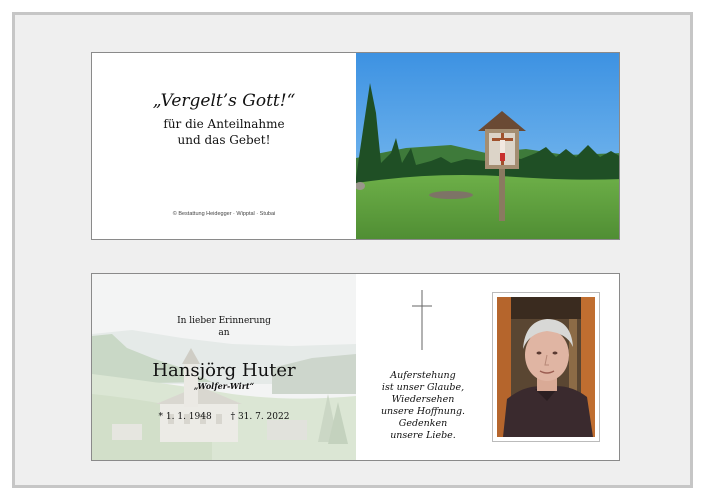 Image resolution: width=707 pixels, height=500 pixels. Describe the element at coordinates (224, 321) in the screenshot. I see `memorial-intro-line-1: In lieber Erinnerung` at that location.